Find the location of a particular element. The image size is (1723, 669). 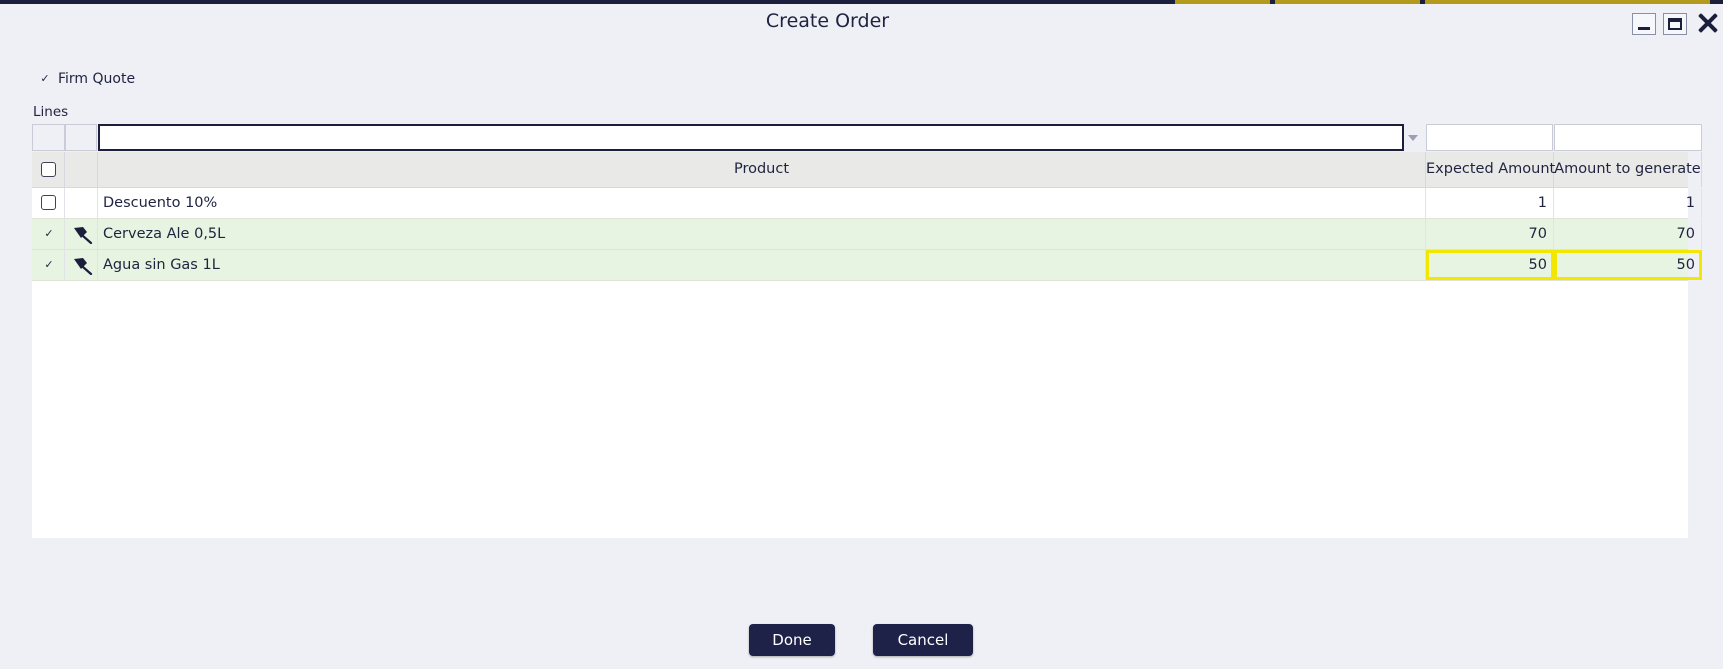

lines-label: Lines is located at coordinates (51, 112).